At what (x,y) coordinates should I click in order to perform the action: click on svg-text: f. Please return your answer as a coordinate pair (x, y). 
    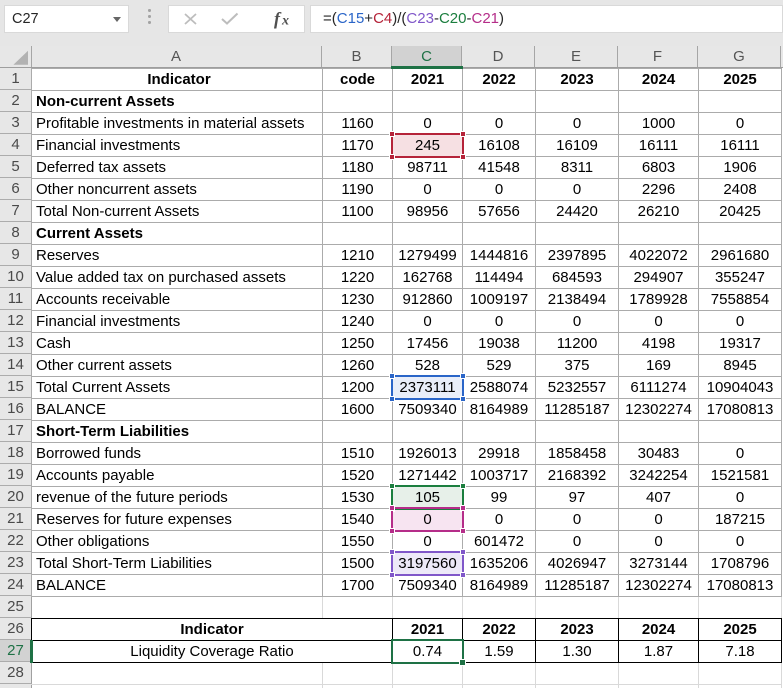
    Looking at the image, I should click on (278, 19).